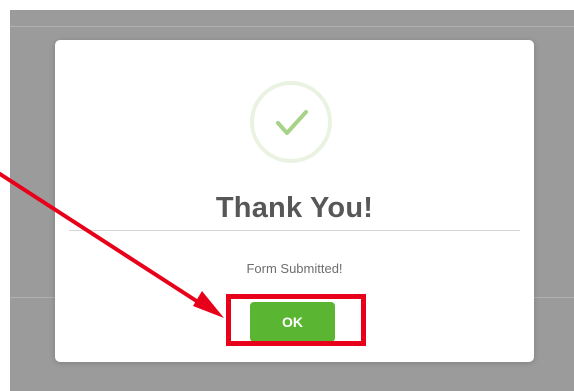  What do you see at coordinates (296, 320) in the screenshot?
I see `annotation-highlight-box` at bounding box center [296, 320].